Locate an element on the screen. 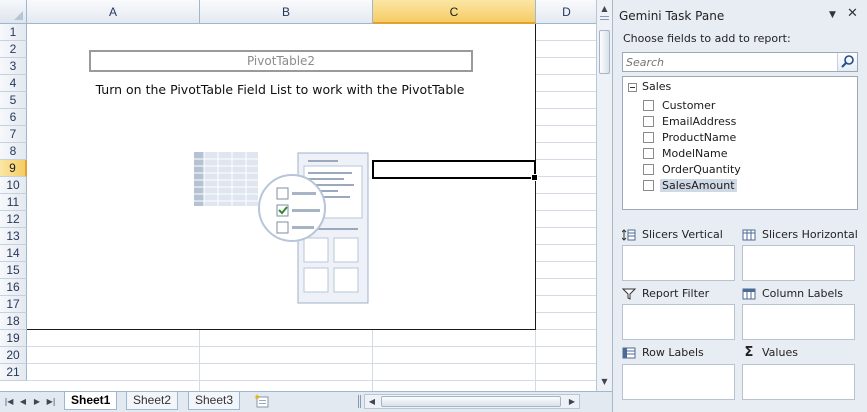  slicers-horizontal-drop-area is located at coordinates (798, 263).